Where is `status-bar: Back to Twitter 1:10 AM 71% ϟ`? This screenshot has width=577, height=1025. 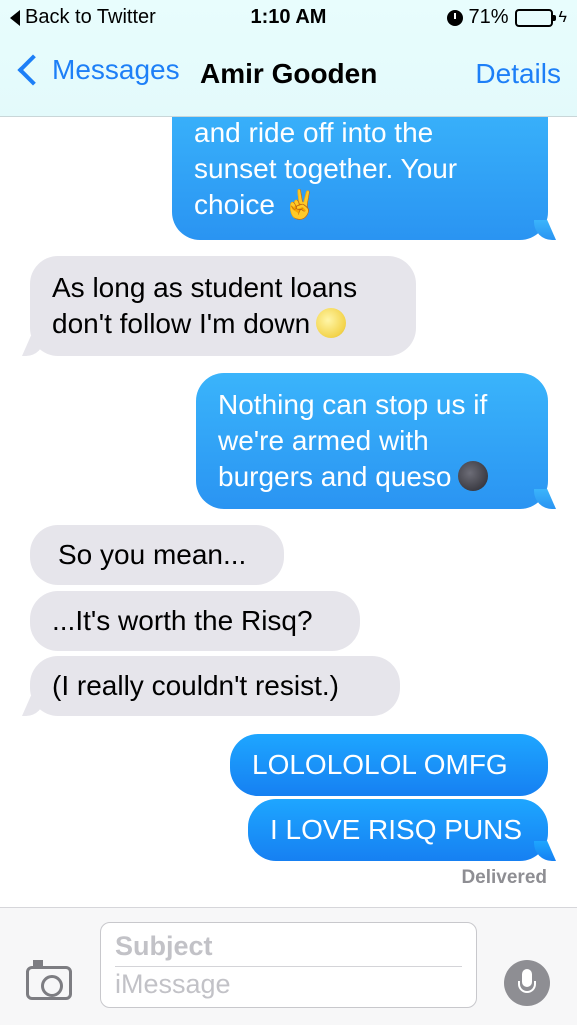
status-bar: Back to Twitter 1:10 AM 71% ϟ is located at coordinates (288, 18).